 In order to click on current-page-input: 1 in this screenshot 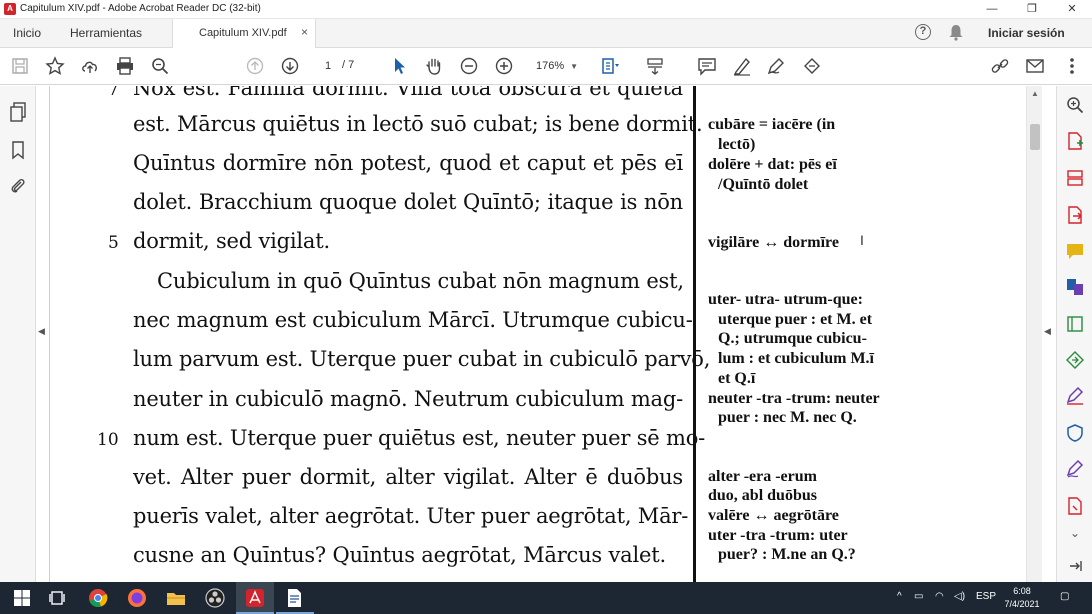, I will do `click(328, 66)`.